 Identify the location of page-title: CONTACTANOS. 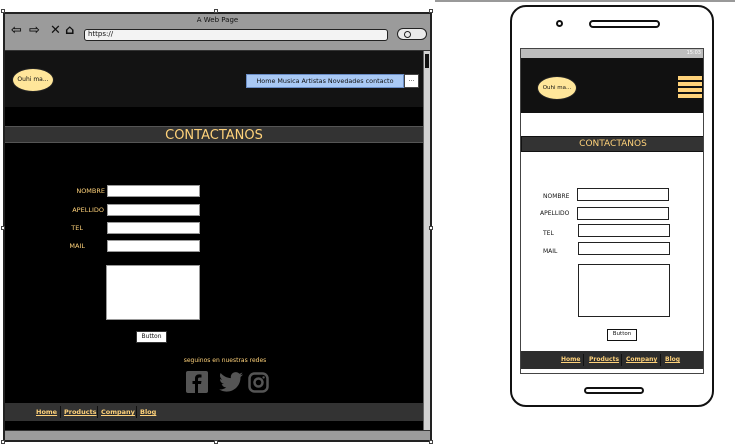
(214, 135).